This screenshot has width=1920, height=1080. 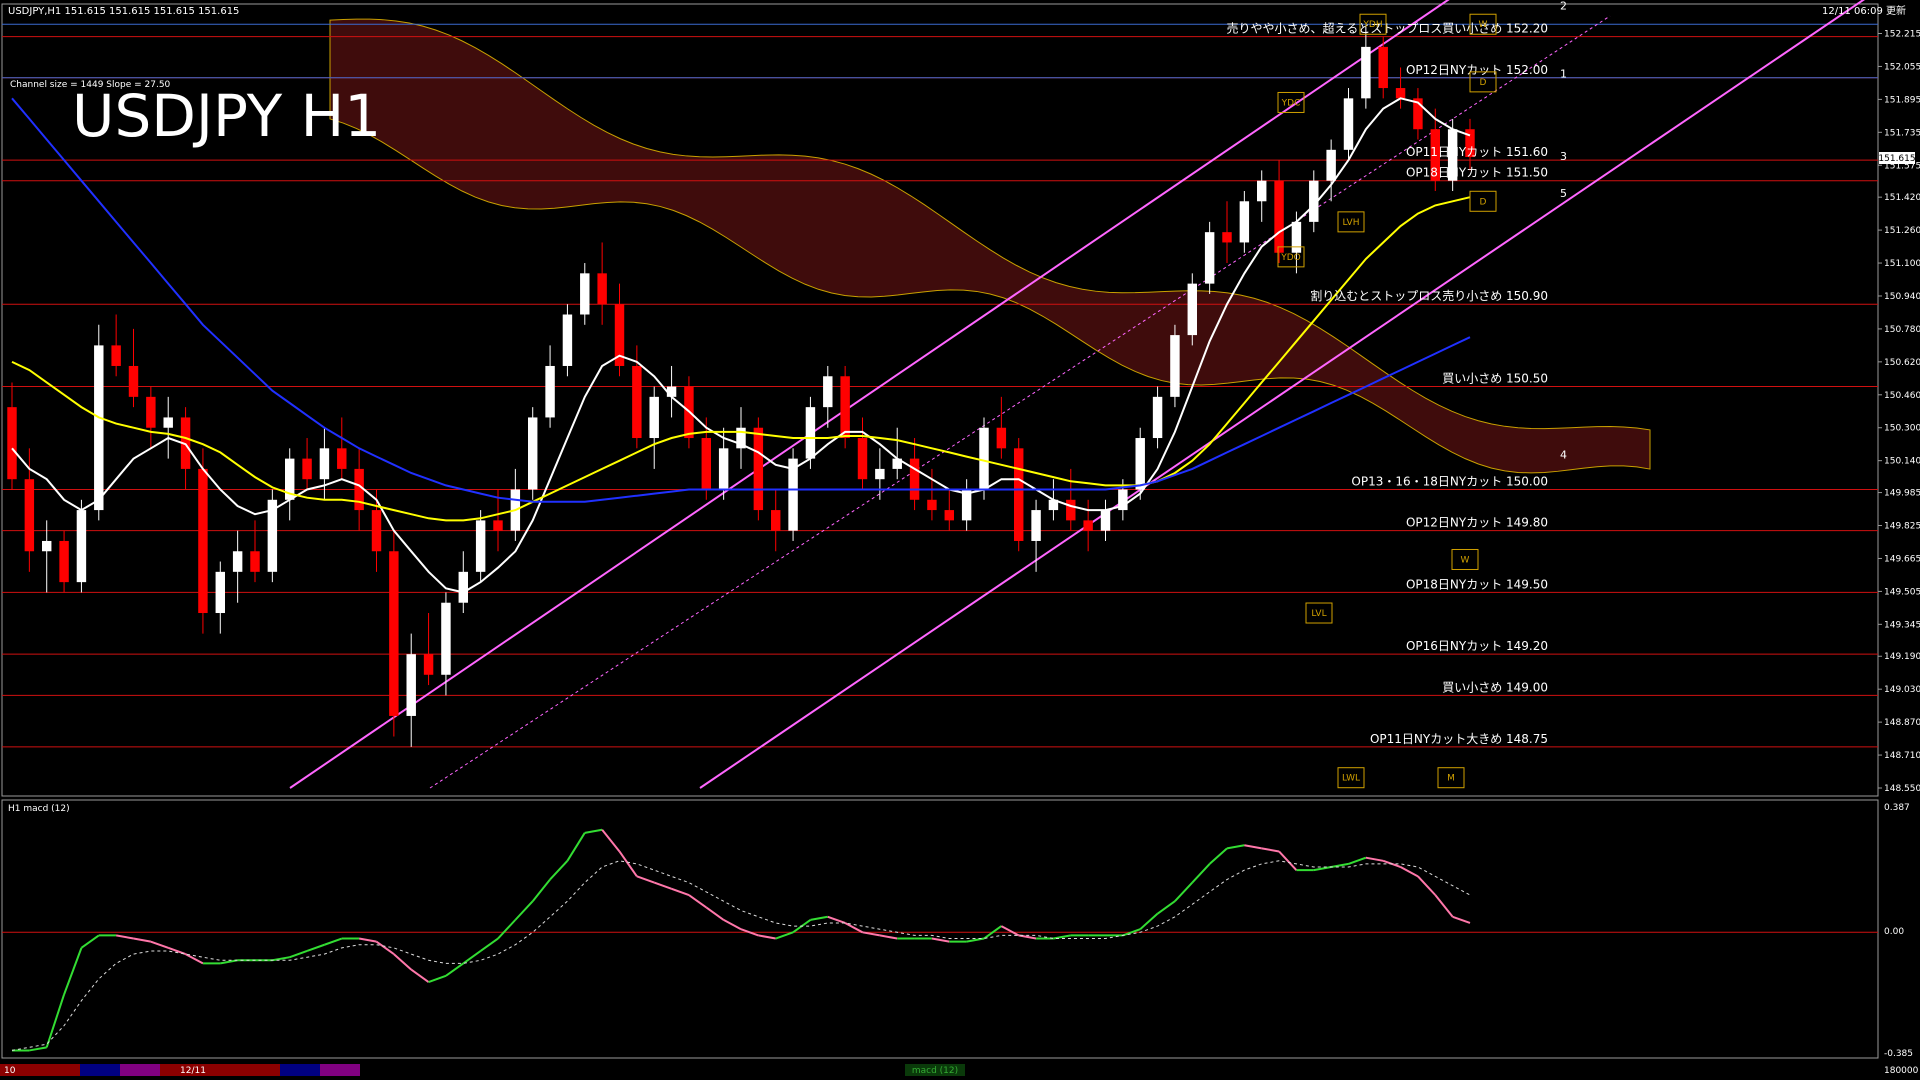 What do you see at coordinates (1477, 523) in the screenshot?
I see `price-level-label: OP12日NYカット 149.80` at bounding box center [1477, 523].